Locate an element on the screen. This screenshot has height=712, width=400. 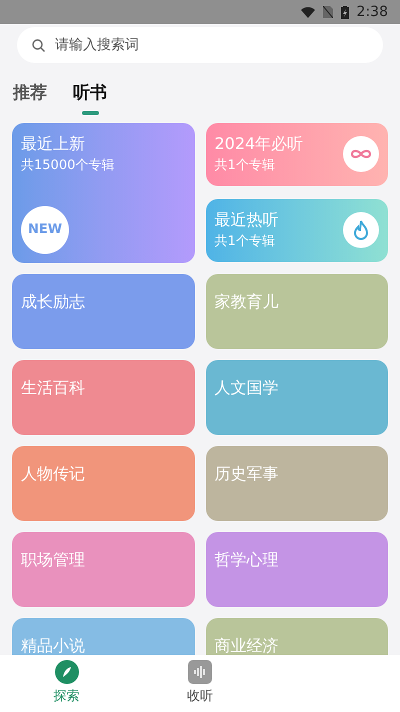
category-card: 最近热听 共1个专辑 is located at coordinates (297, 230).